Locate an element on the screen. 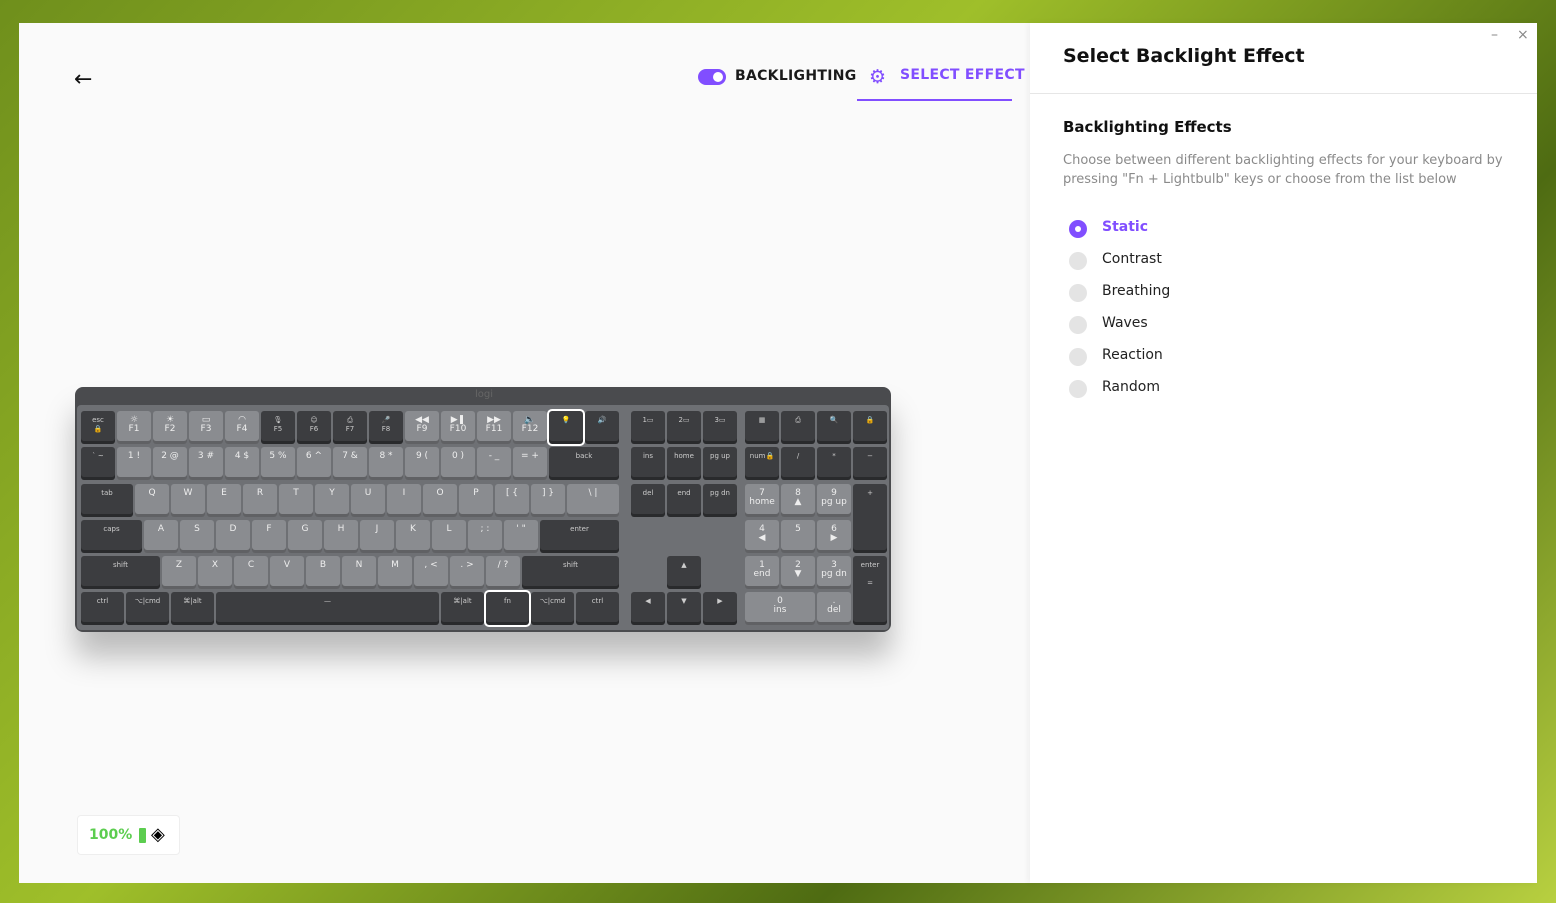 The image size is (1556, 903). key: J is located at coordinates (377, 536).